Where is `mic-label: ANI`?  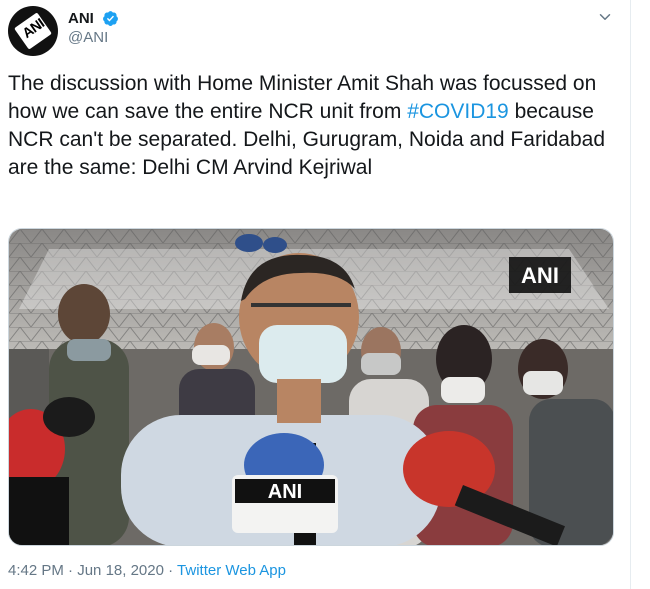 mic-label: ANI is located at coordinates (285, 492).